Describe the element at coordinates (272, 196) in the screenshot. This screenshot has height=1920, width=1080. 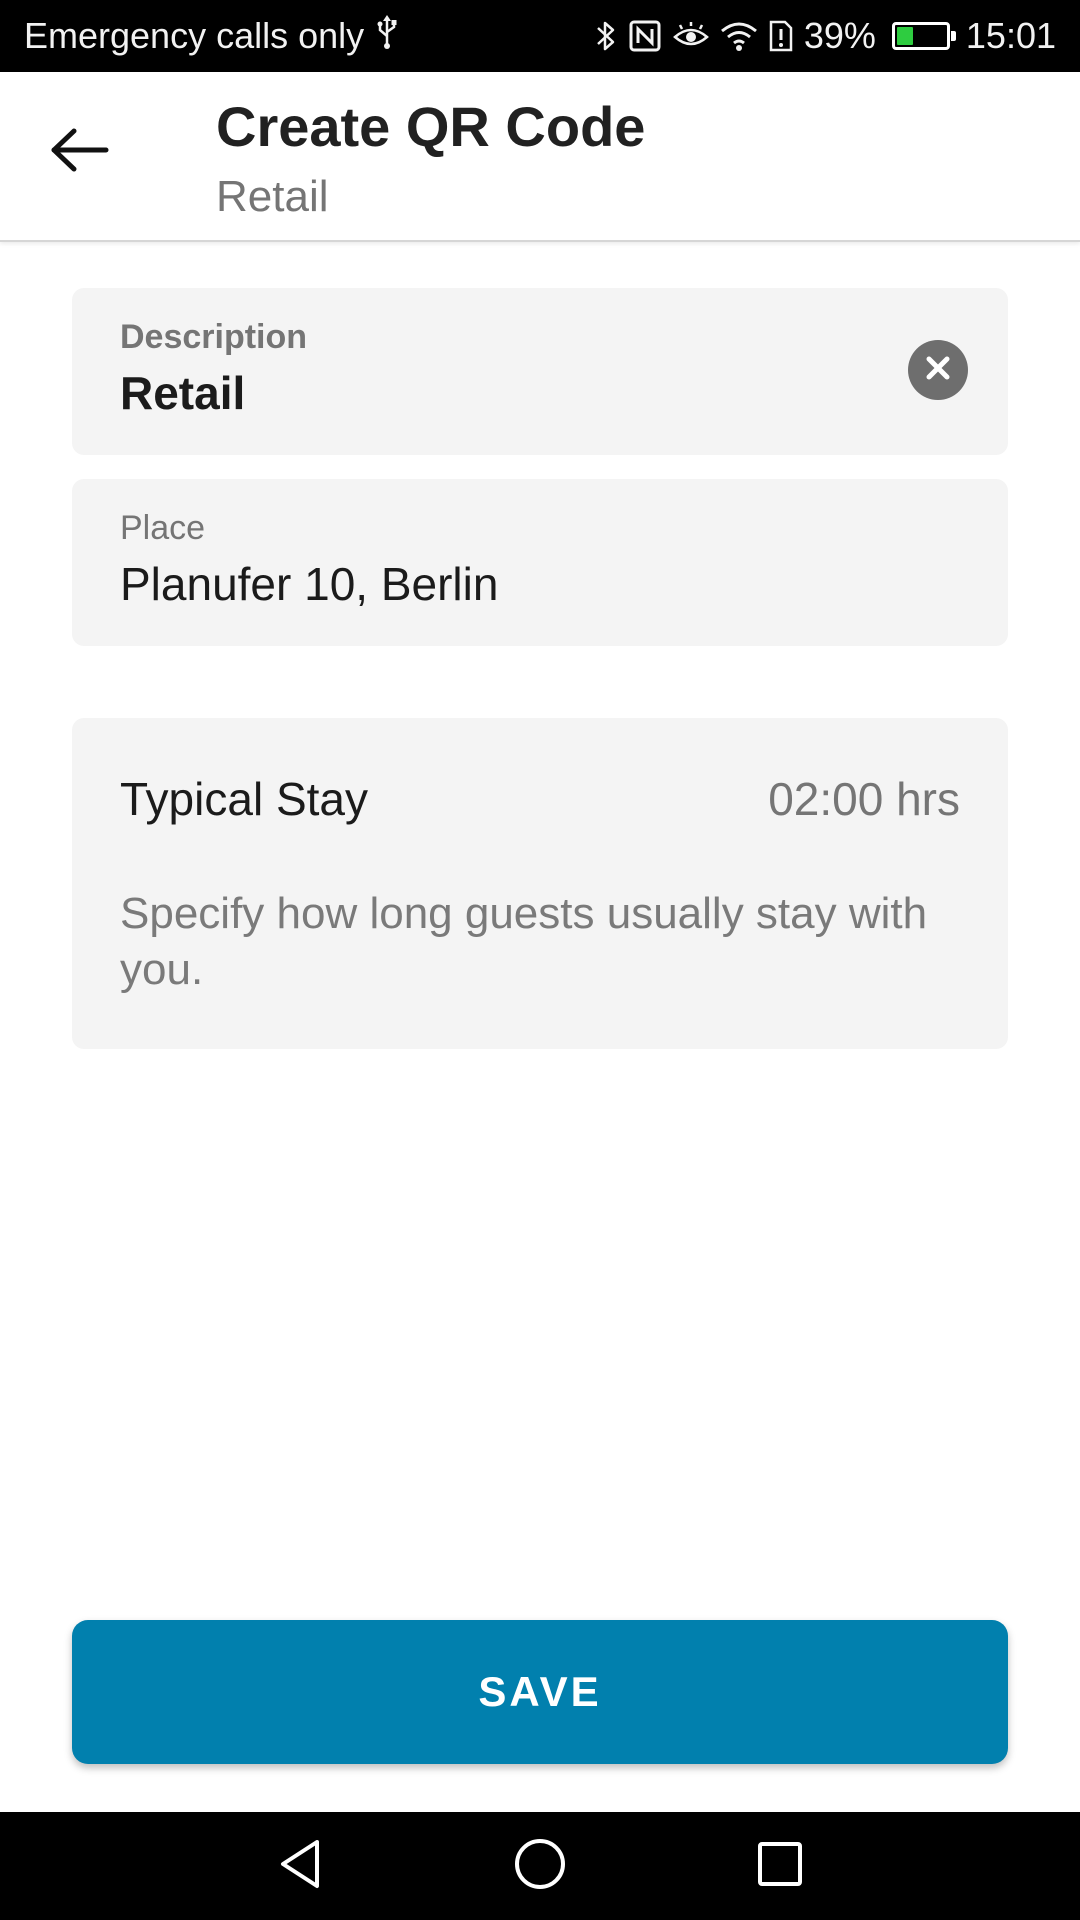
I see `page-subtitle: Retail` at that location.